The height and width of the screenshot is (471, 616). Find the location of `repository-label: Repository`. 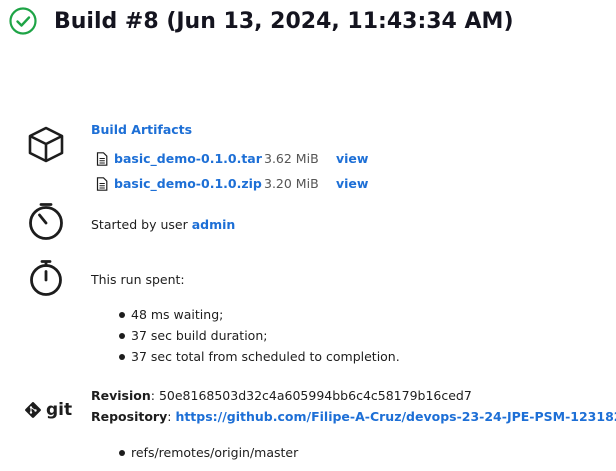

repository-label: Repository is located at coordinates (129, 416).